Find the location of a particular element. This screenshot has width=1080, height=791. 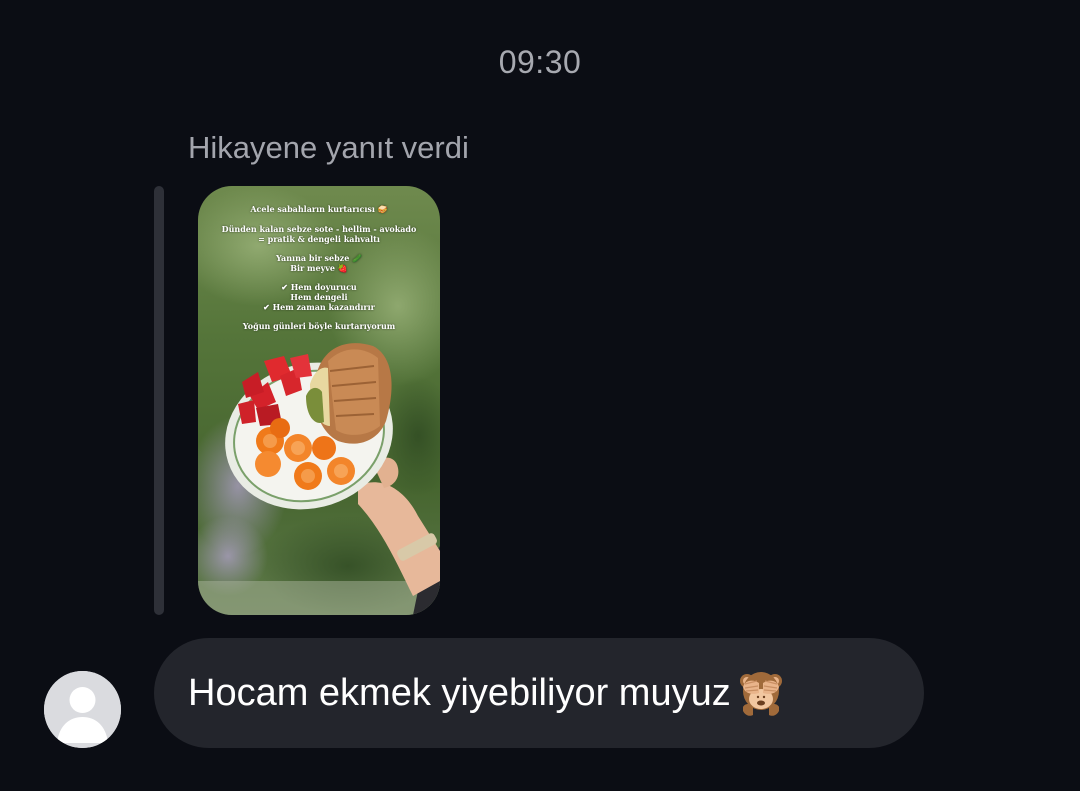

message-bubble: Hocam ekmek yiyebiliyor muyuz is located at coordinates (539, 693).